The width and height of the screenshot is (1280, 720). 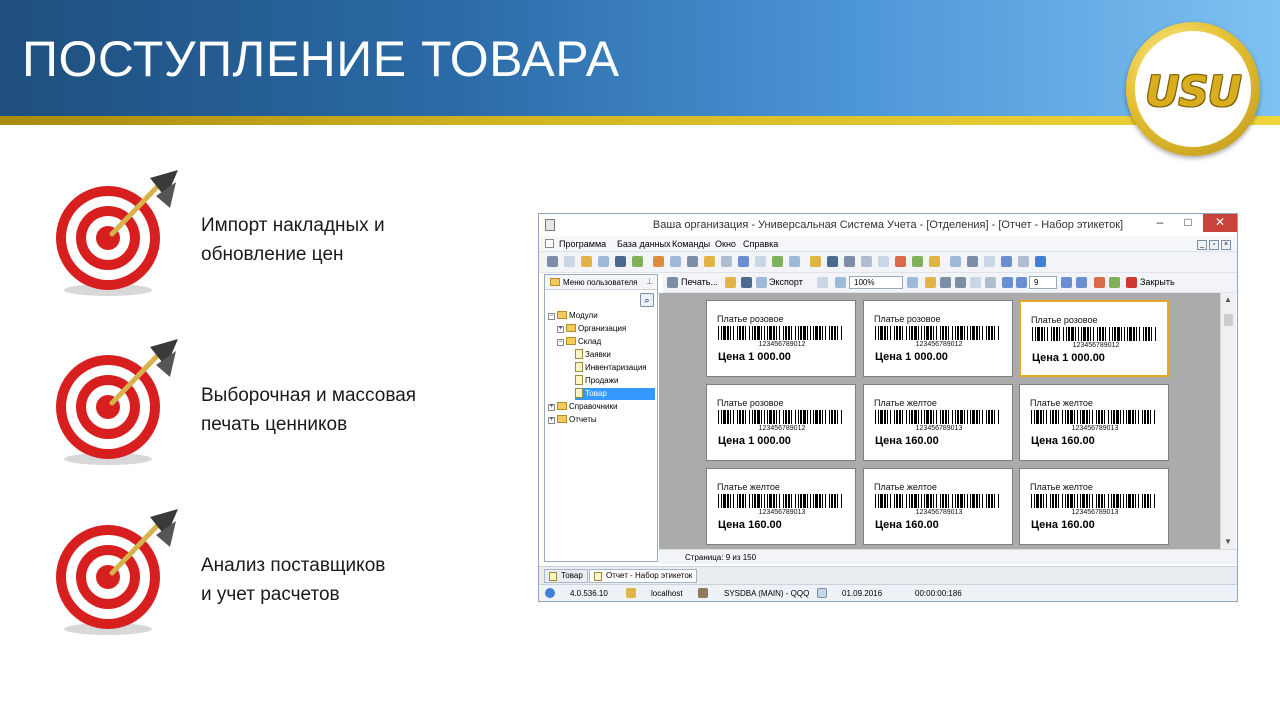 What do you see at coordinates (1188, 223) in the screenshot?
I see `maximize-button: □` at bounding box center [1188, 223].